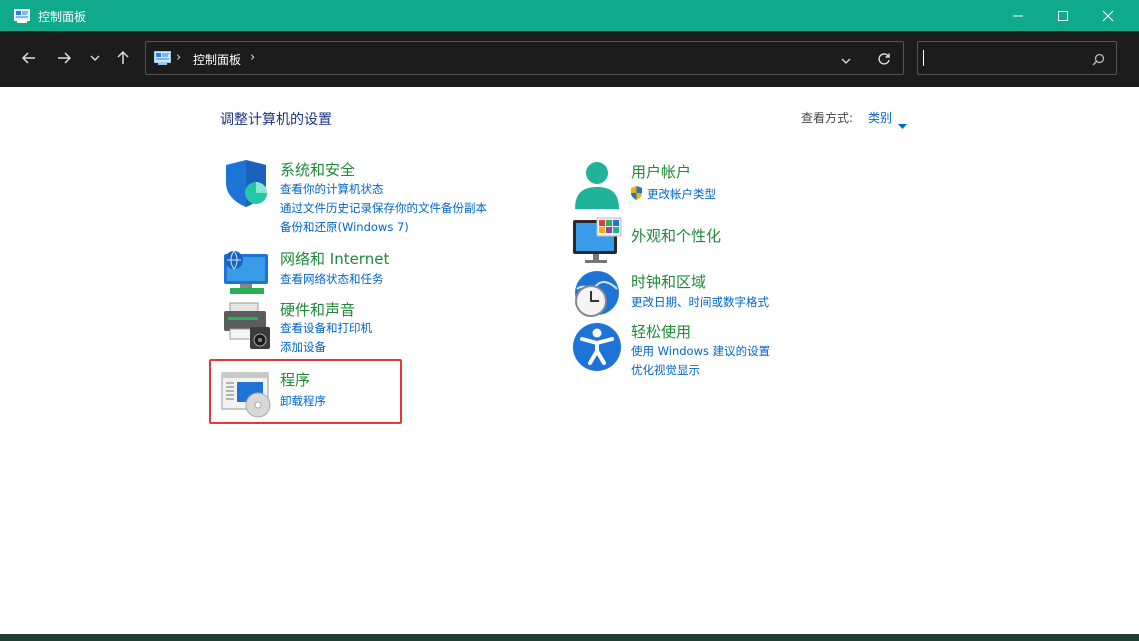  I want to click on minimize-icon, so click(1018, 15).